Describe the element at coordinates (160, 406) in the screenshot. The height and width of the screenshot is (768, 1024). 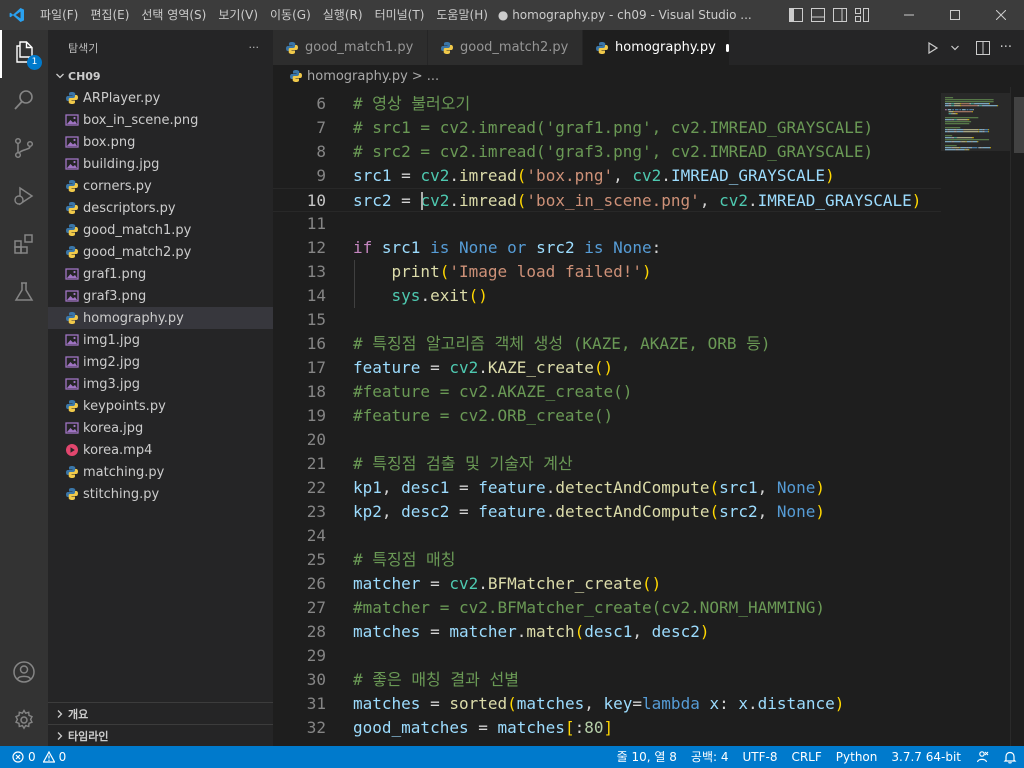
I see `file-item: keypoints.py` at that location.